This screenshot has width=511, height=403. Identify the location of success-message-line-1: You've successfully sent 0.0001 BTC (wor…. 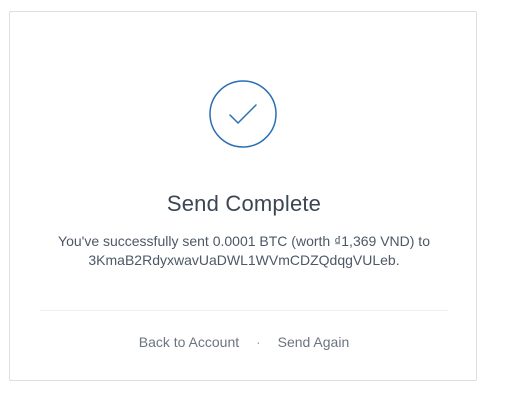
(244, 241).